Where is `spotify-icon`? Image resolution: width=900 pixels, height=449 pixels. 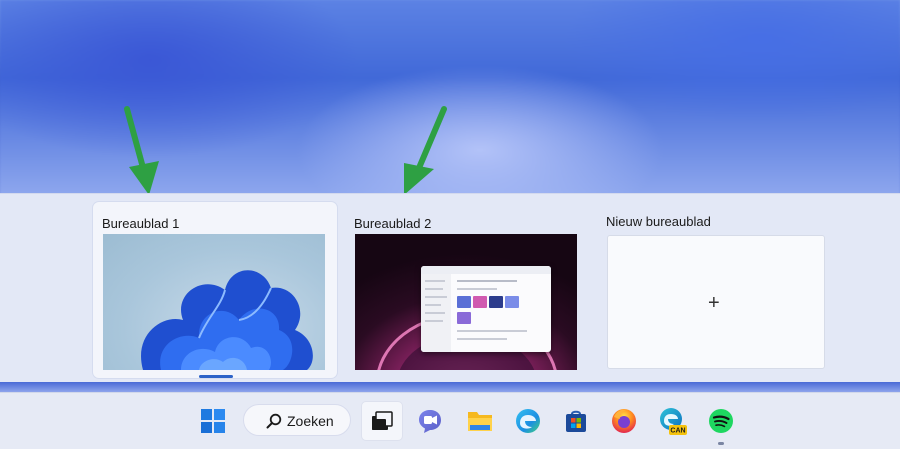
spotify-icon is located at coordinates (721, 421).